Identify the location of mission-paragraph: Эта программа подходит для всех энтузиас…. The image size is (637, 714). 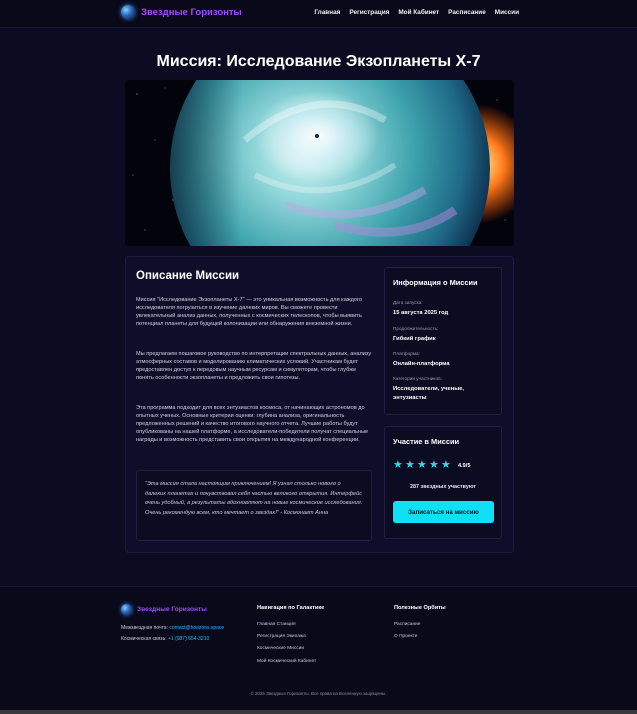
(252, 424).